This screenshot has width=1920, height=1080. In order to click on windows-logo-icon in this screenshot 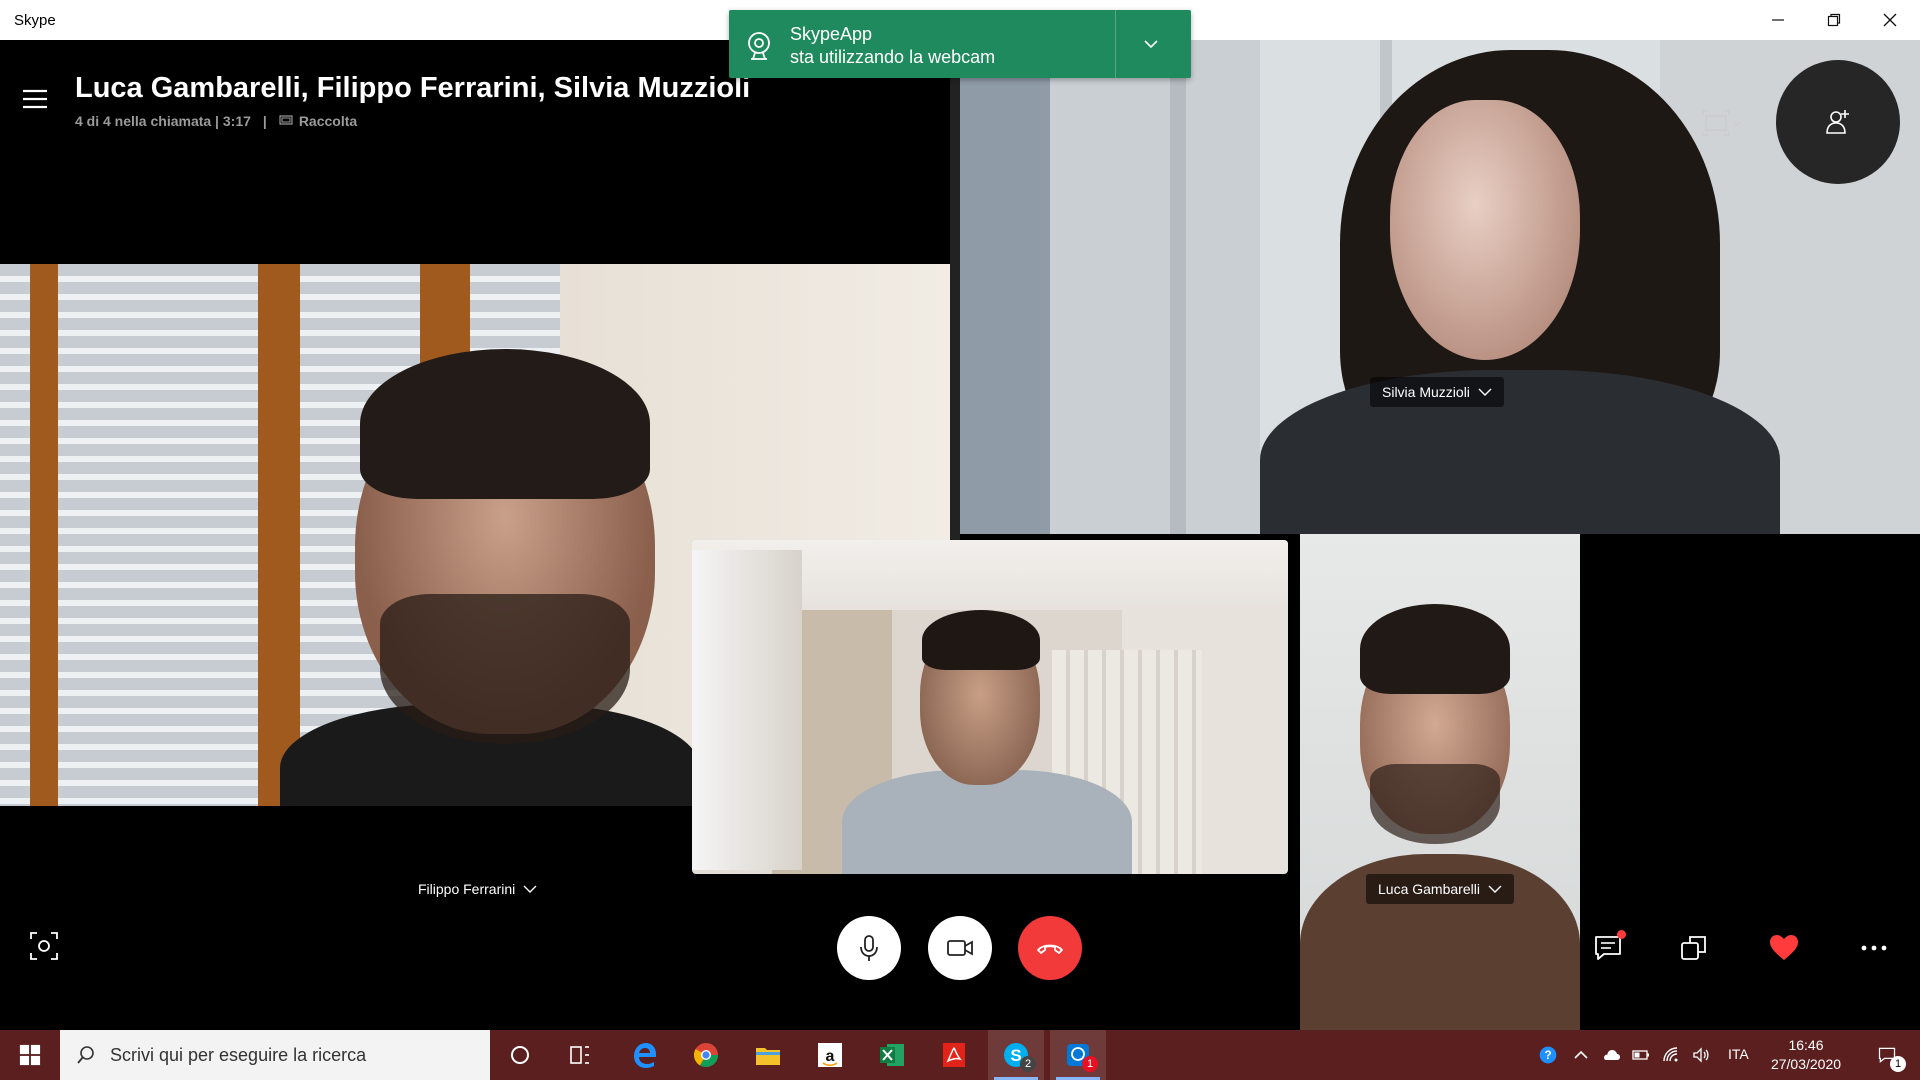, I will do `click(30, 1055)`.